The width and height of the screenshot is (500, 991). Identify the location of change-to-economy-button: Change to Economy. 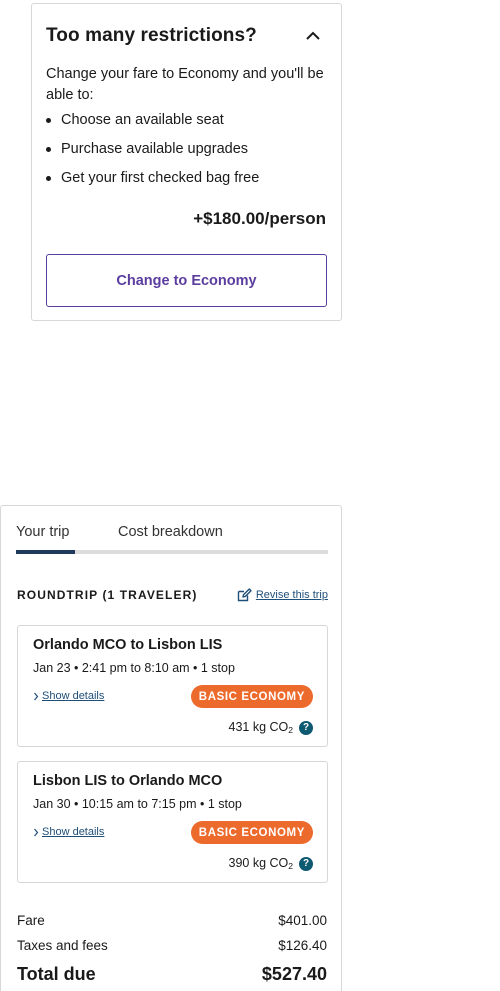
(186, 280).